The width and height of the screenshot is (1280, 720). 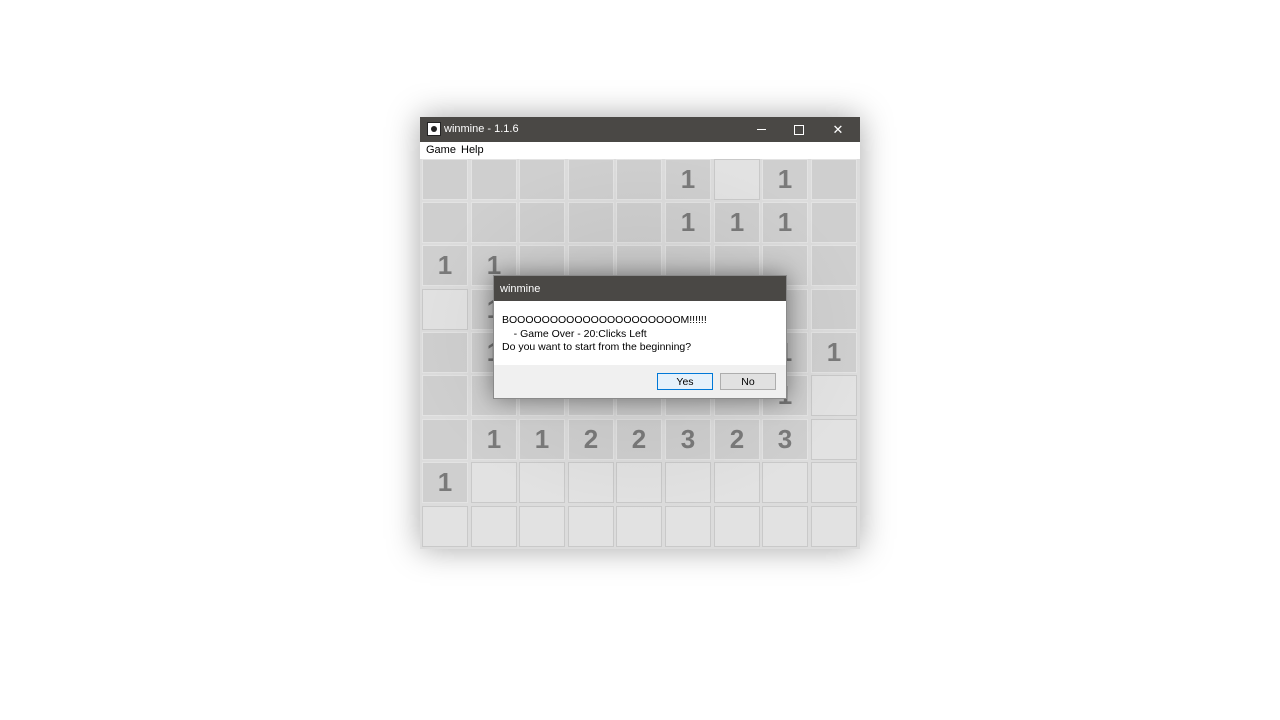 I want to click on menu-bar: Game Help, so click(x=640, y=150).